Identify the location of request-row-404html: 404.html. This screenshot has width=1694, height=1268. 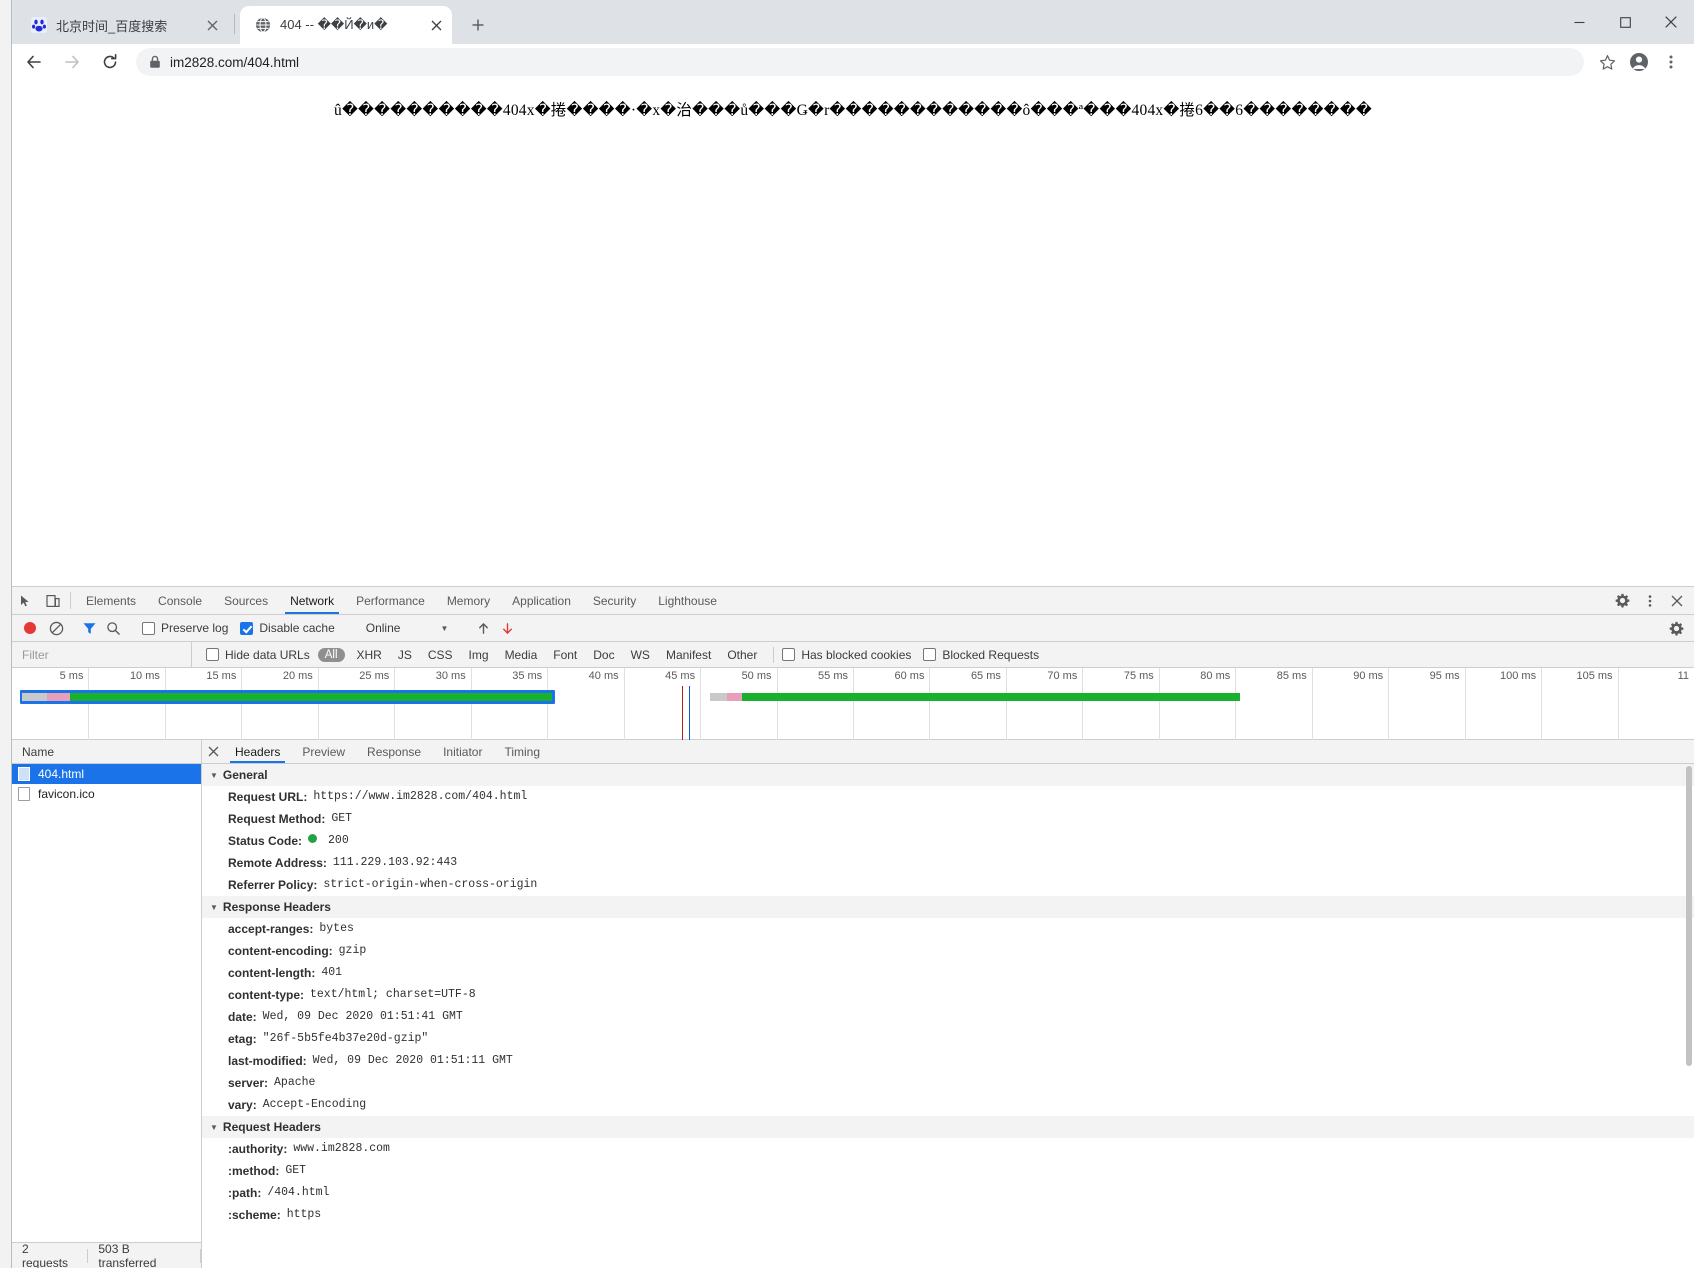
(106, 774).